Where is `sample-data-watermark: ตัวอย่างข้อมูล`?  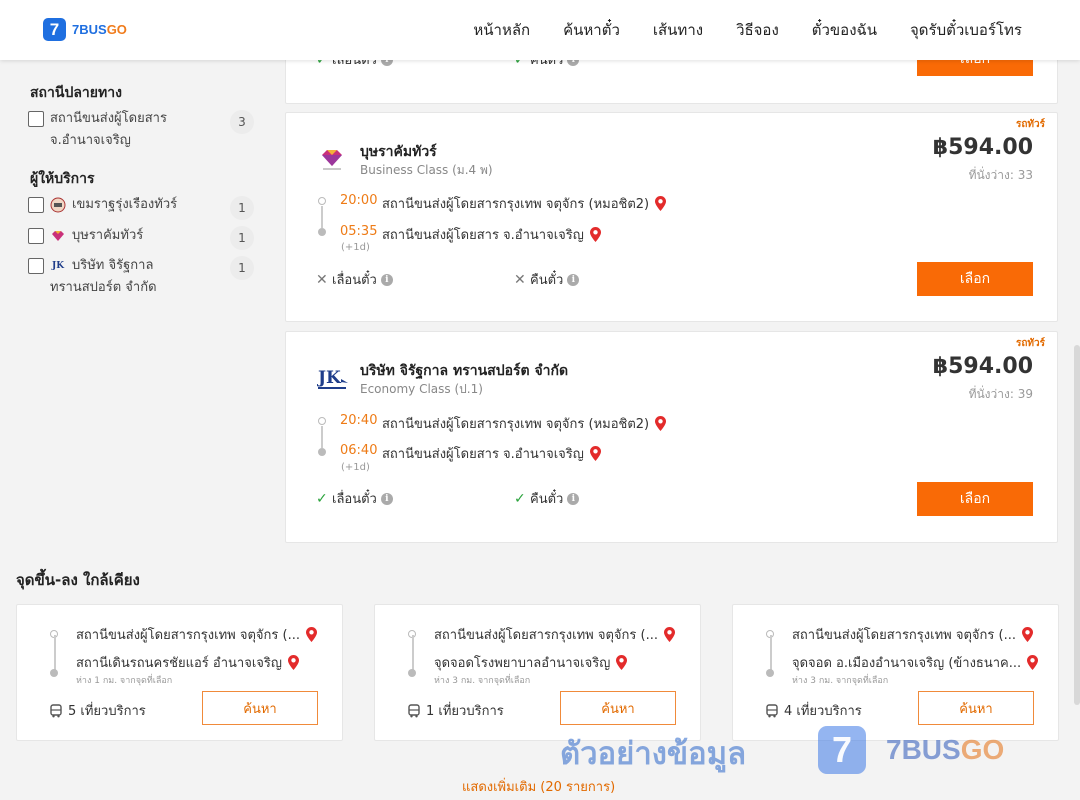 sample-data-watermark: ตัวอย่างข้อมูล is located at coordinates (653, 754).